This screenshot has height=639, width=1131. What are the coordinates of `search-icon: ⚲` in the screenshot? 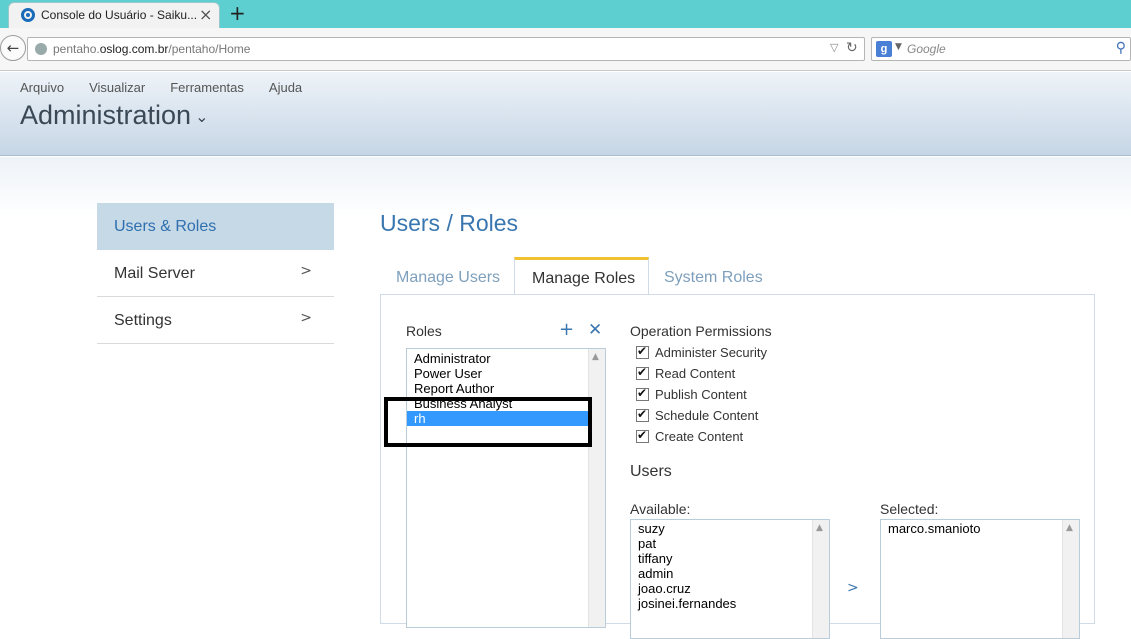 It's located at (1121, 48).